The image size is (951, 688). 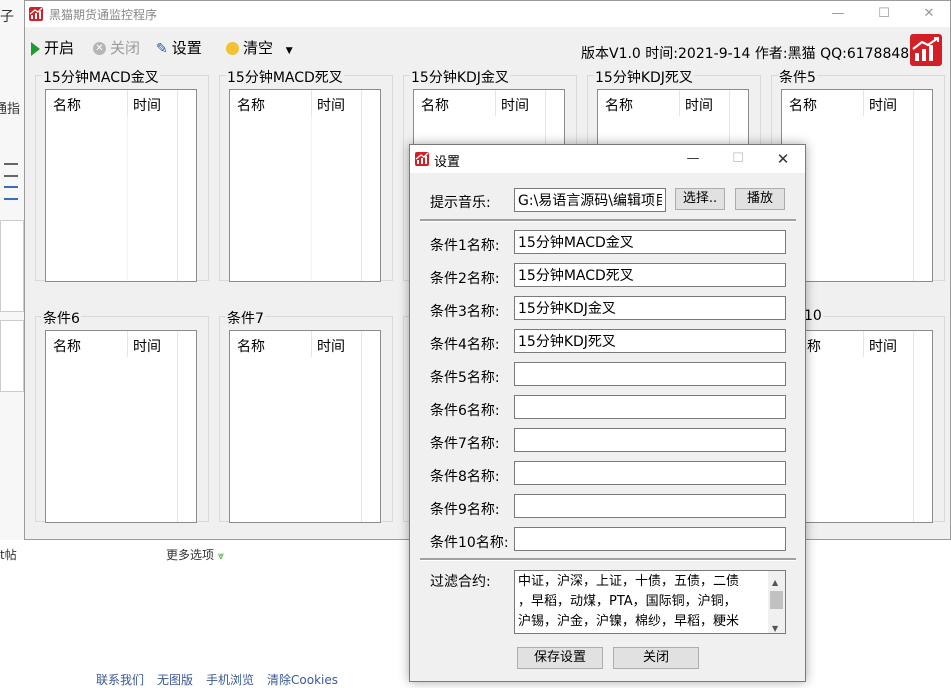 What do you see at coordinates (608, 559) in the screenshot?
I see `dialog-divider-bottom` at bounding box center [608, 559].